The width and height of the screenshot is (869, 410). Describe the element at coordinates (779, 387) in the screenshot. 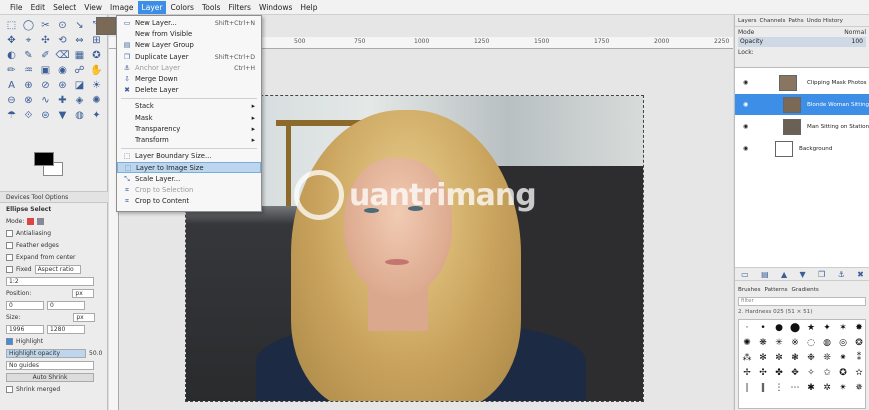

I see `brush-35-icon: ⋮` at that location.